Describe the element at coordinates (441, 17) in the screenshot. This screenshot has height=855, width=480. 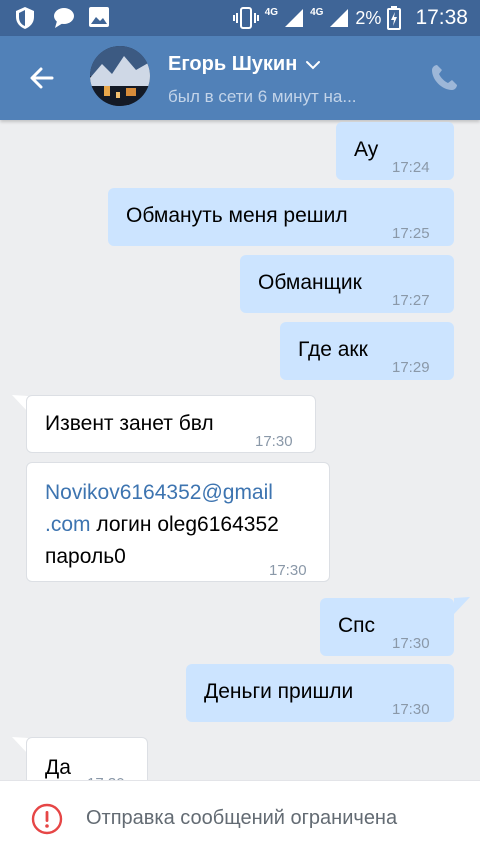
I see `clock: 17:38` at that location.